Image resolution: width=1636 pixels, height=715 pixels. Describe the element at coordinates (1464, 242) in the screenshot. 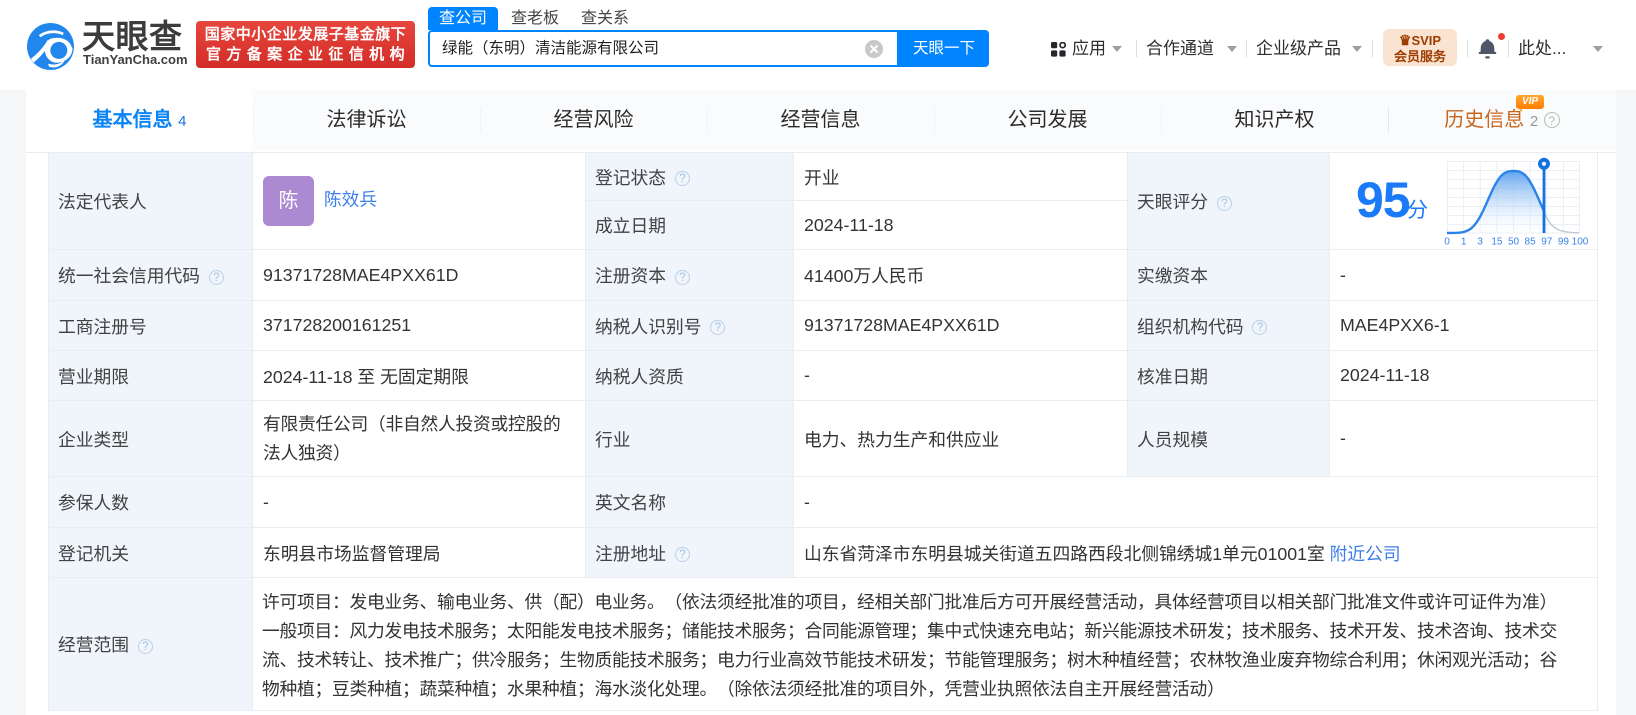

I see `svg-text: 1` at that location.